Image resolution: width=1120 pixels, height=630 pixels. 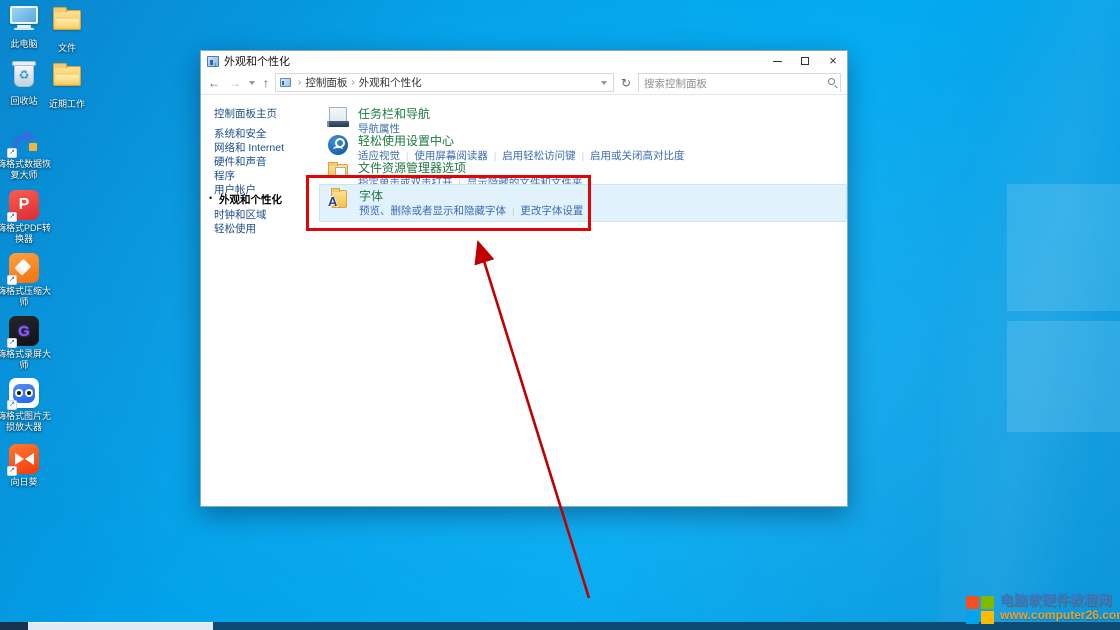 I want to click on desktop-icon-label: 向日葵, so click(x=24, y=482).